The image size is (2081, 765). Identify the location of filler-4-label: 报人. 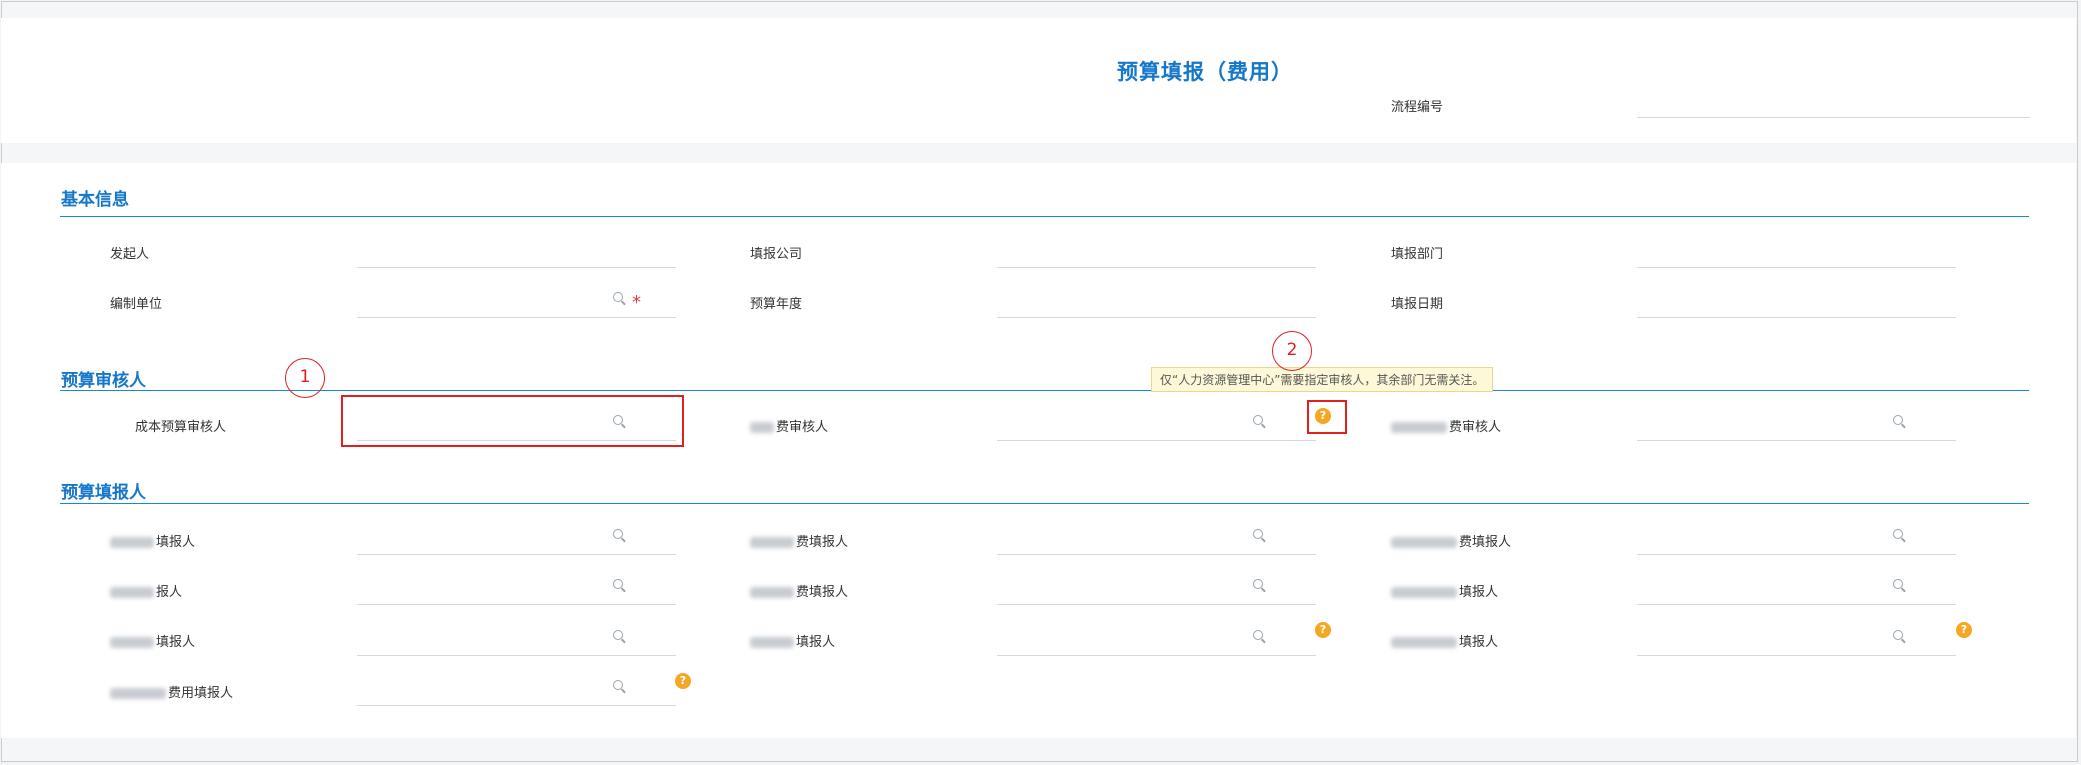
(146, 590).